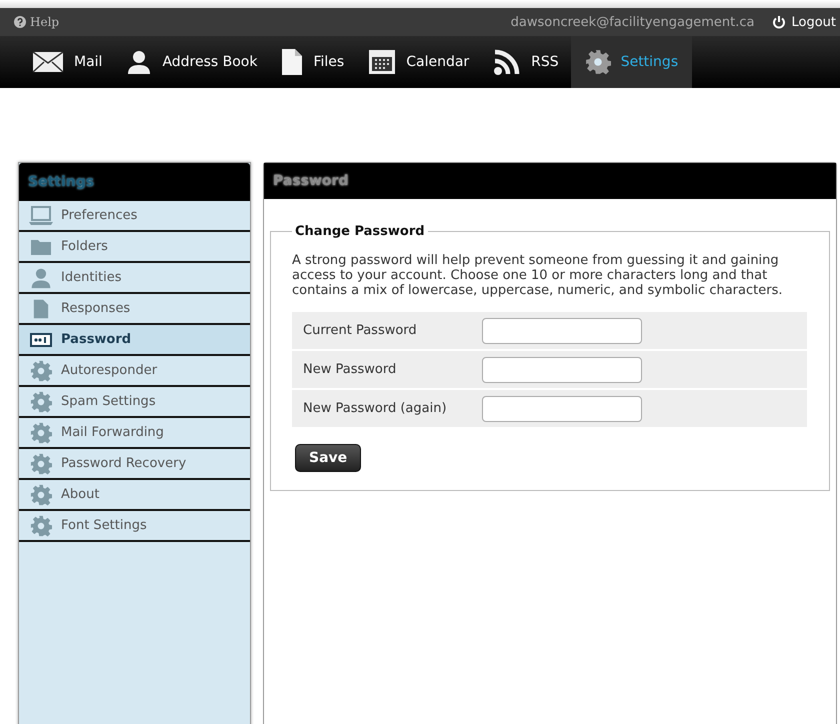 The image size is (840, 724). I want to click on sidebar-item: Font Settings, so click(134, 526).